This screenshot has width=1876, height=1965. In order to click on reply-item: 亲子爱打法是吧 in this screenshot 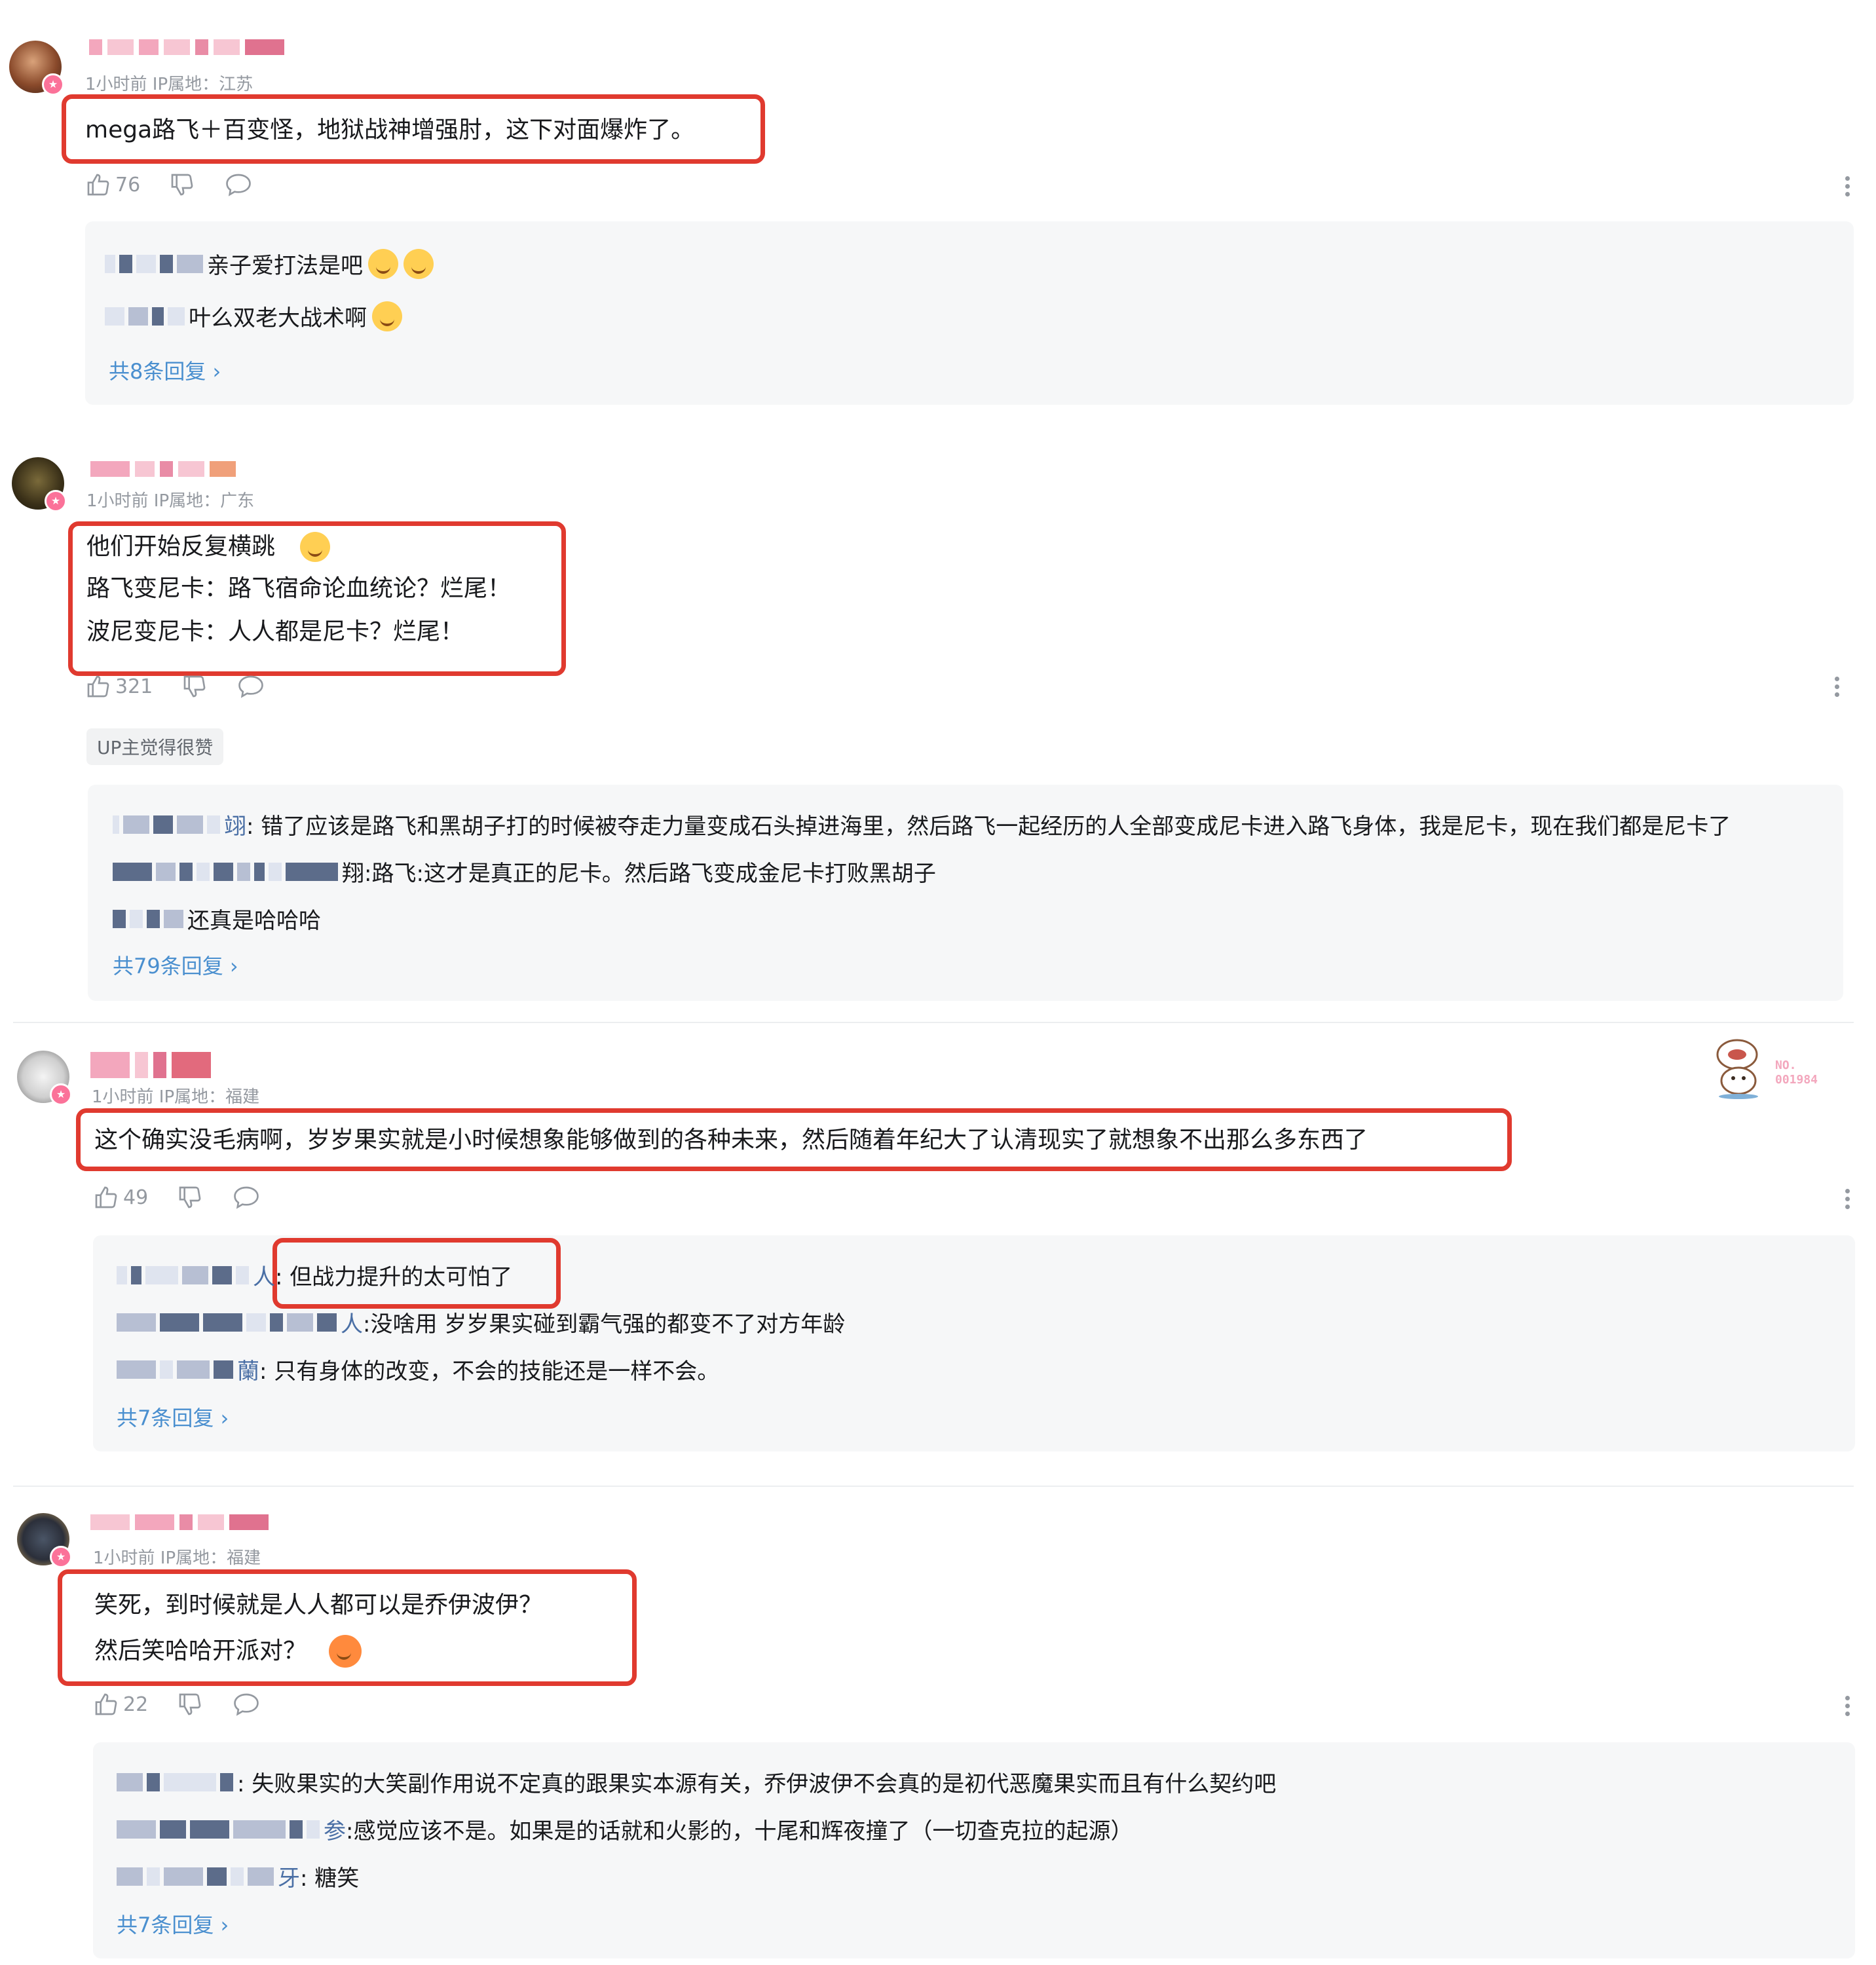, I will do `click(270, 264)`.